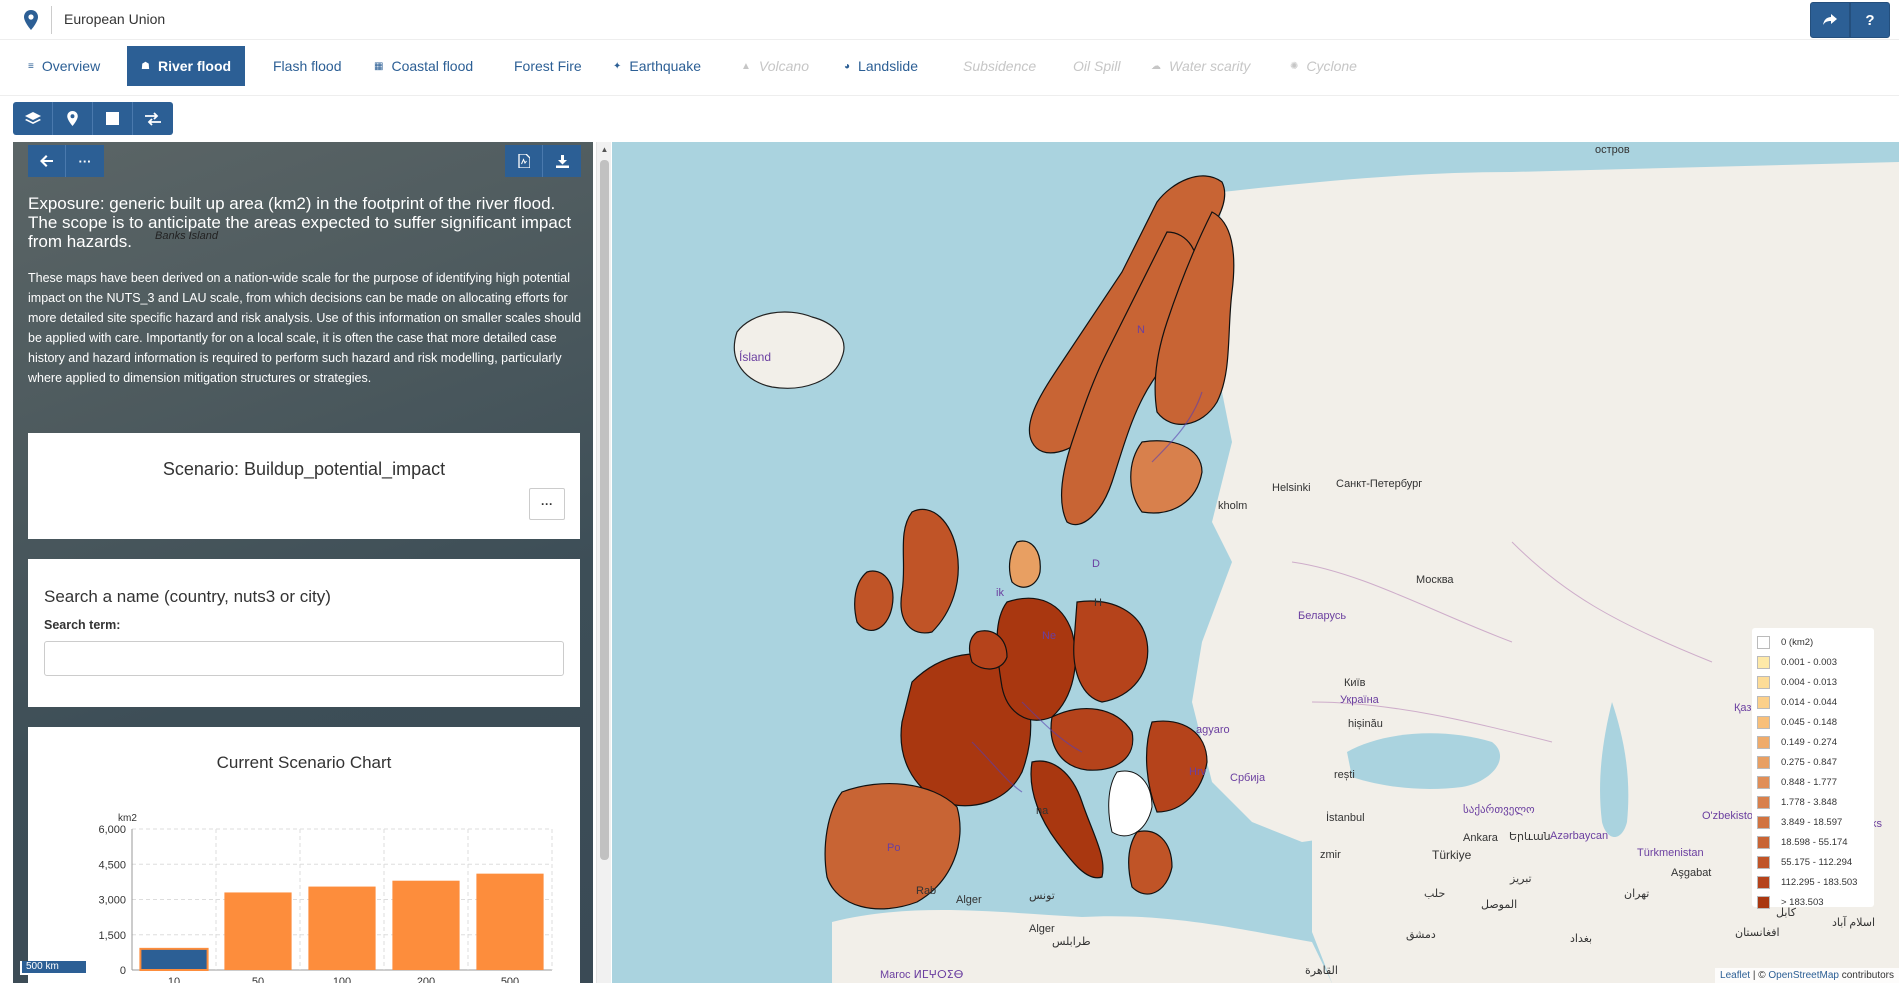  I want to click on legend-label: 55.175 - 112.294, so click(1817, 862).